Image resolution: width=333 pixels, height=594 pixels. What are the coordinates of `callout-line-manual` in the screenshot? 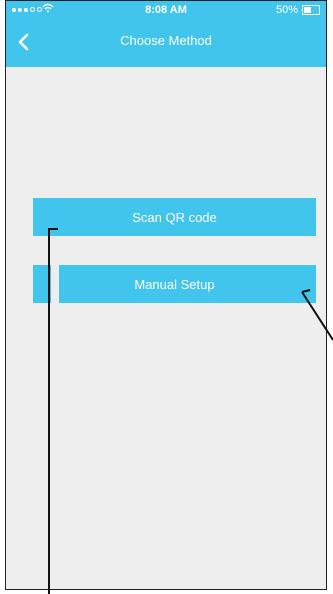 It's located at (317, 315).